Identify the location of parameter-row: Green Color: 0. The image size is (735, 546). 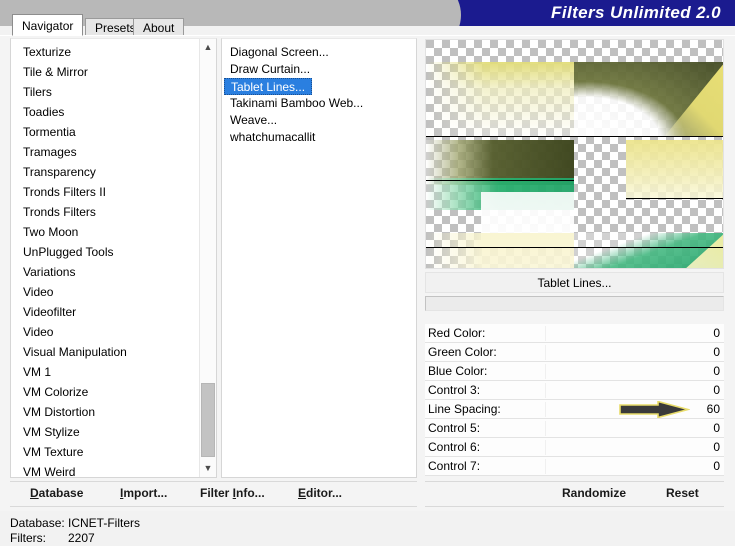
(574, 352).